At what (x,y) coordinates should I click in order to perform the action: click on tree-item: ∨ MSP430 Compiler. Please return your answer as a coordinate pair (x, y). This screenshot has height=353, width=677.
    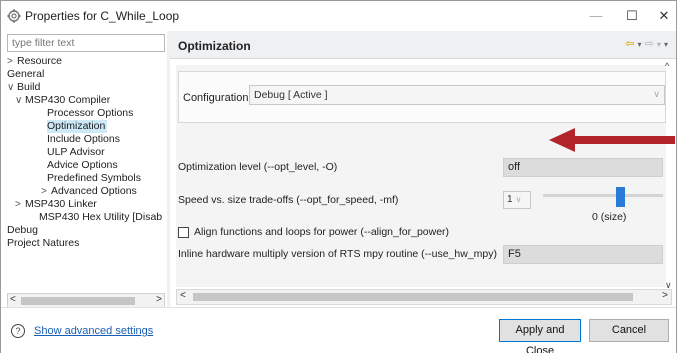
    Looking at the image, I should click on (62, 100).